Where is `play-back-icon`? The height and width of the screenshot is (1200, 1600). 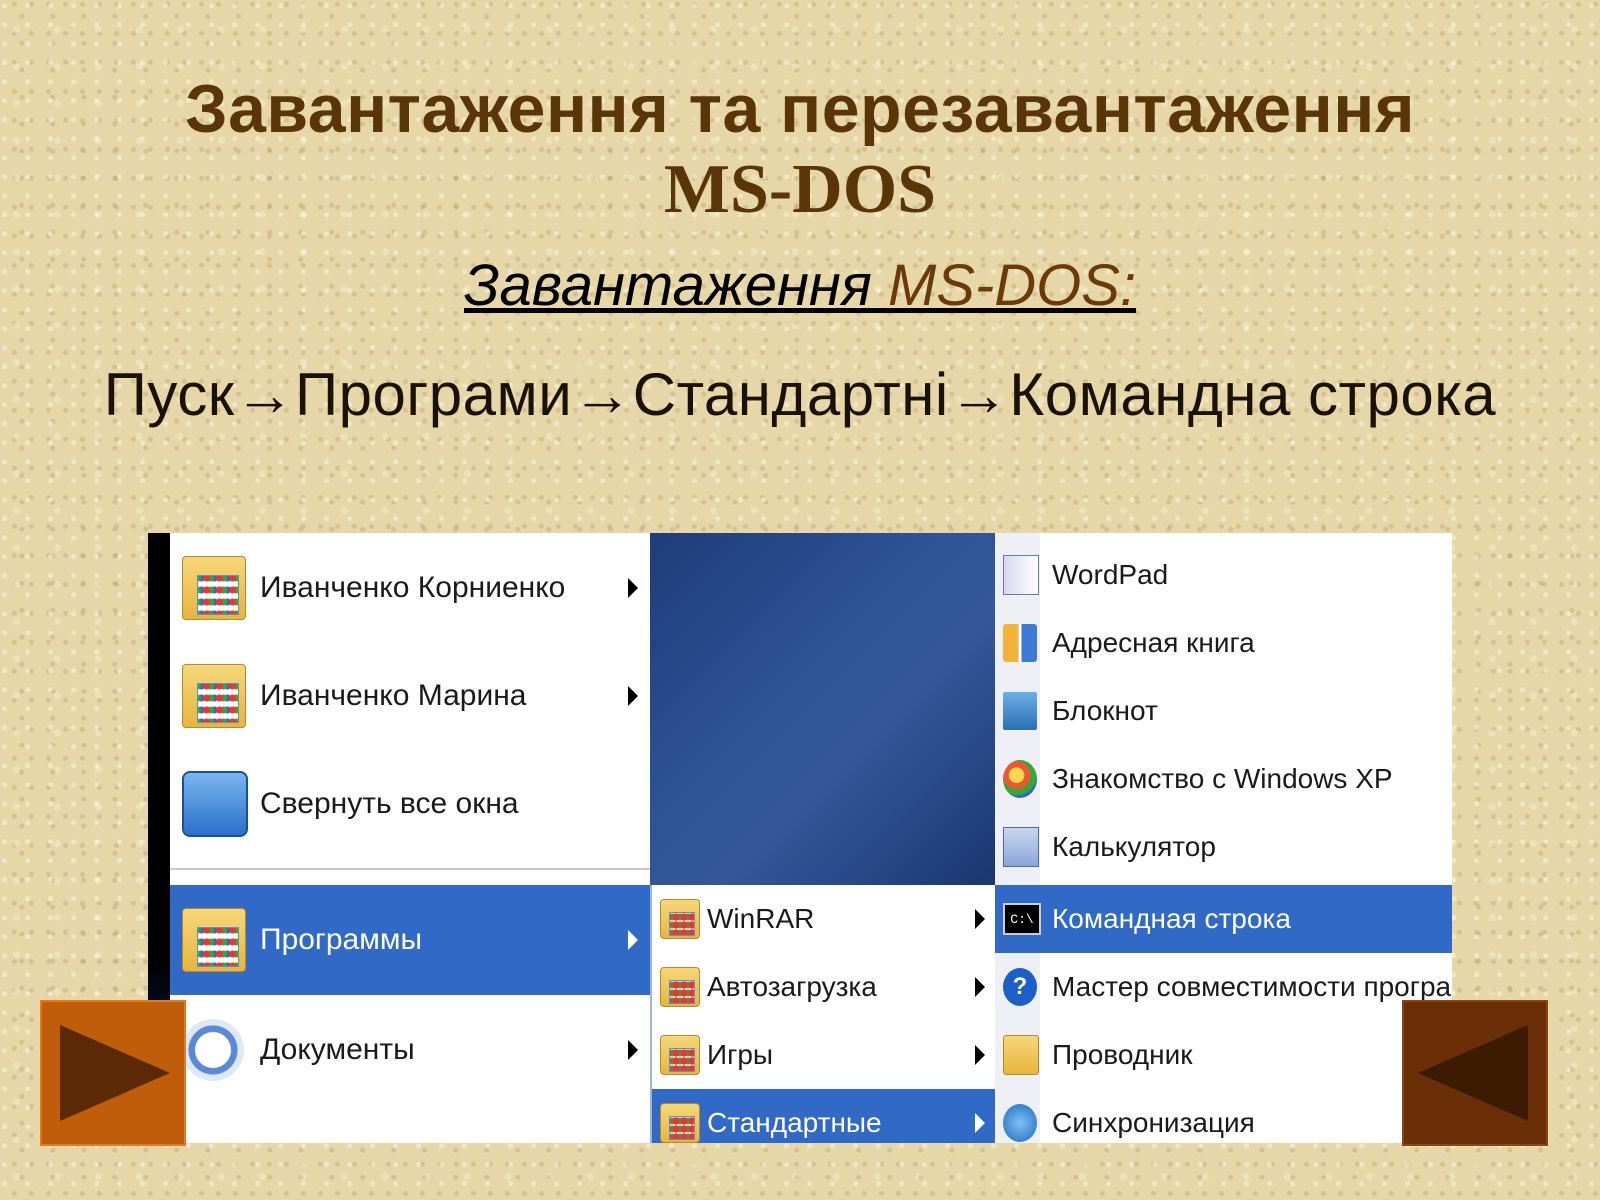
play-back-icon is located at coordinates (1473, 1073).